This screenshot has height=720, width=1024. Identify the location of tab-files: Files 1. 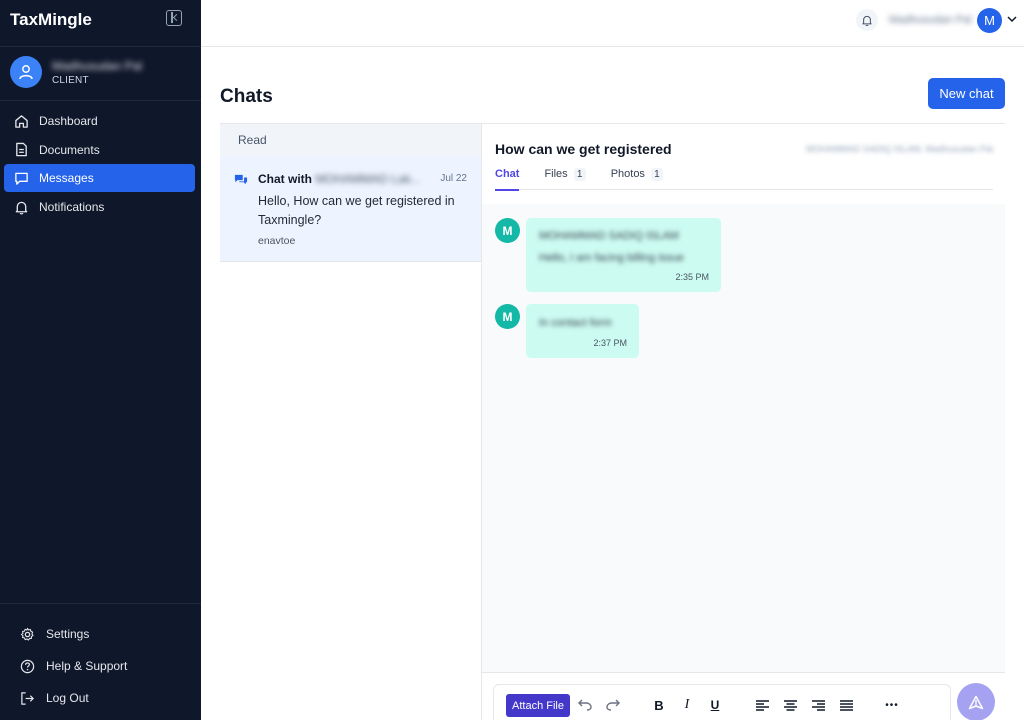
(565, 179).